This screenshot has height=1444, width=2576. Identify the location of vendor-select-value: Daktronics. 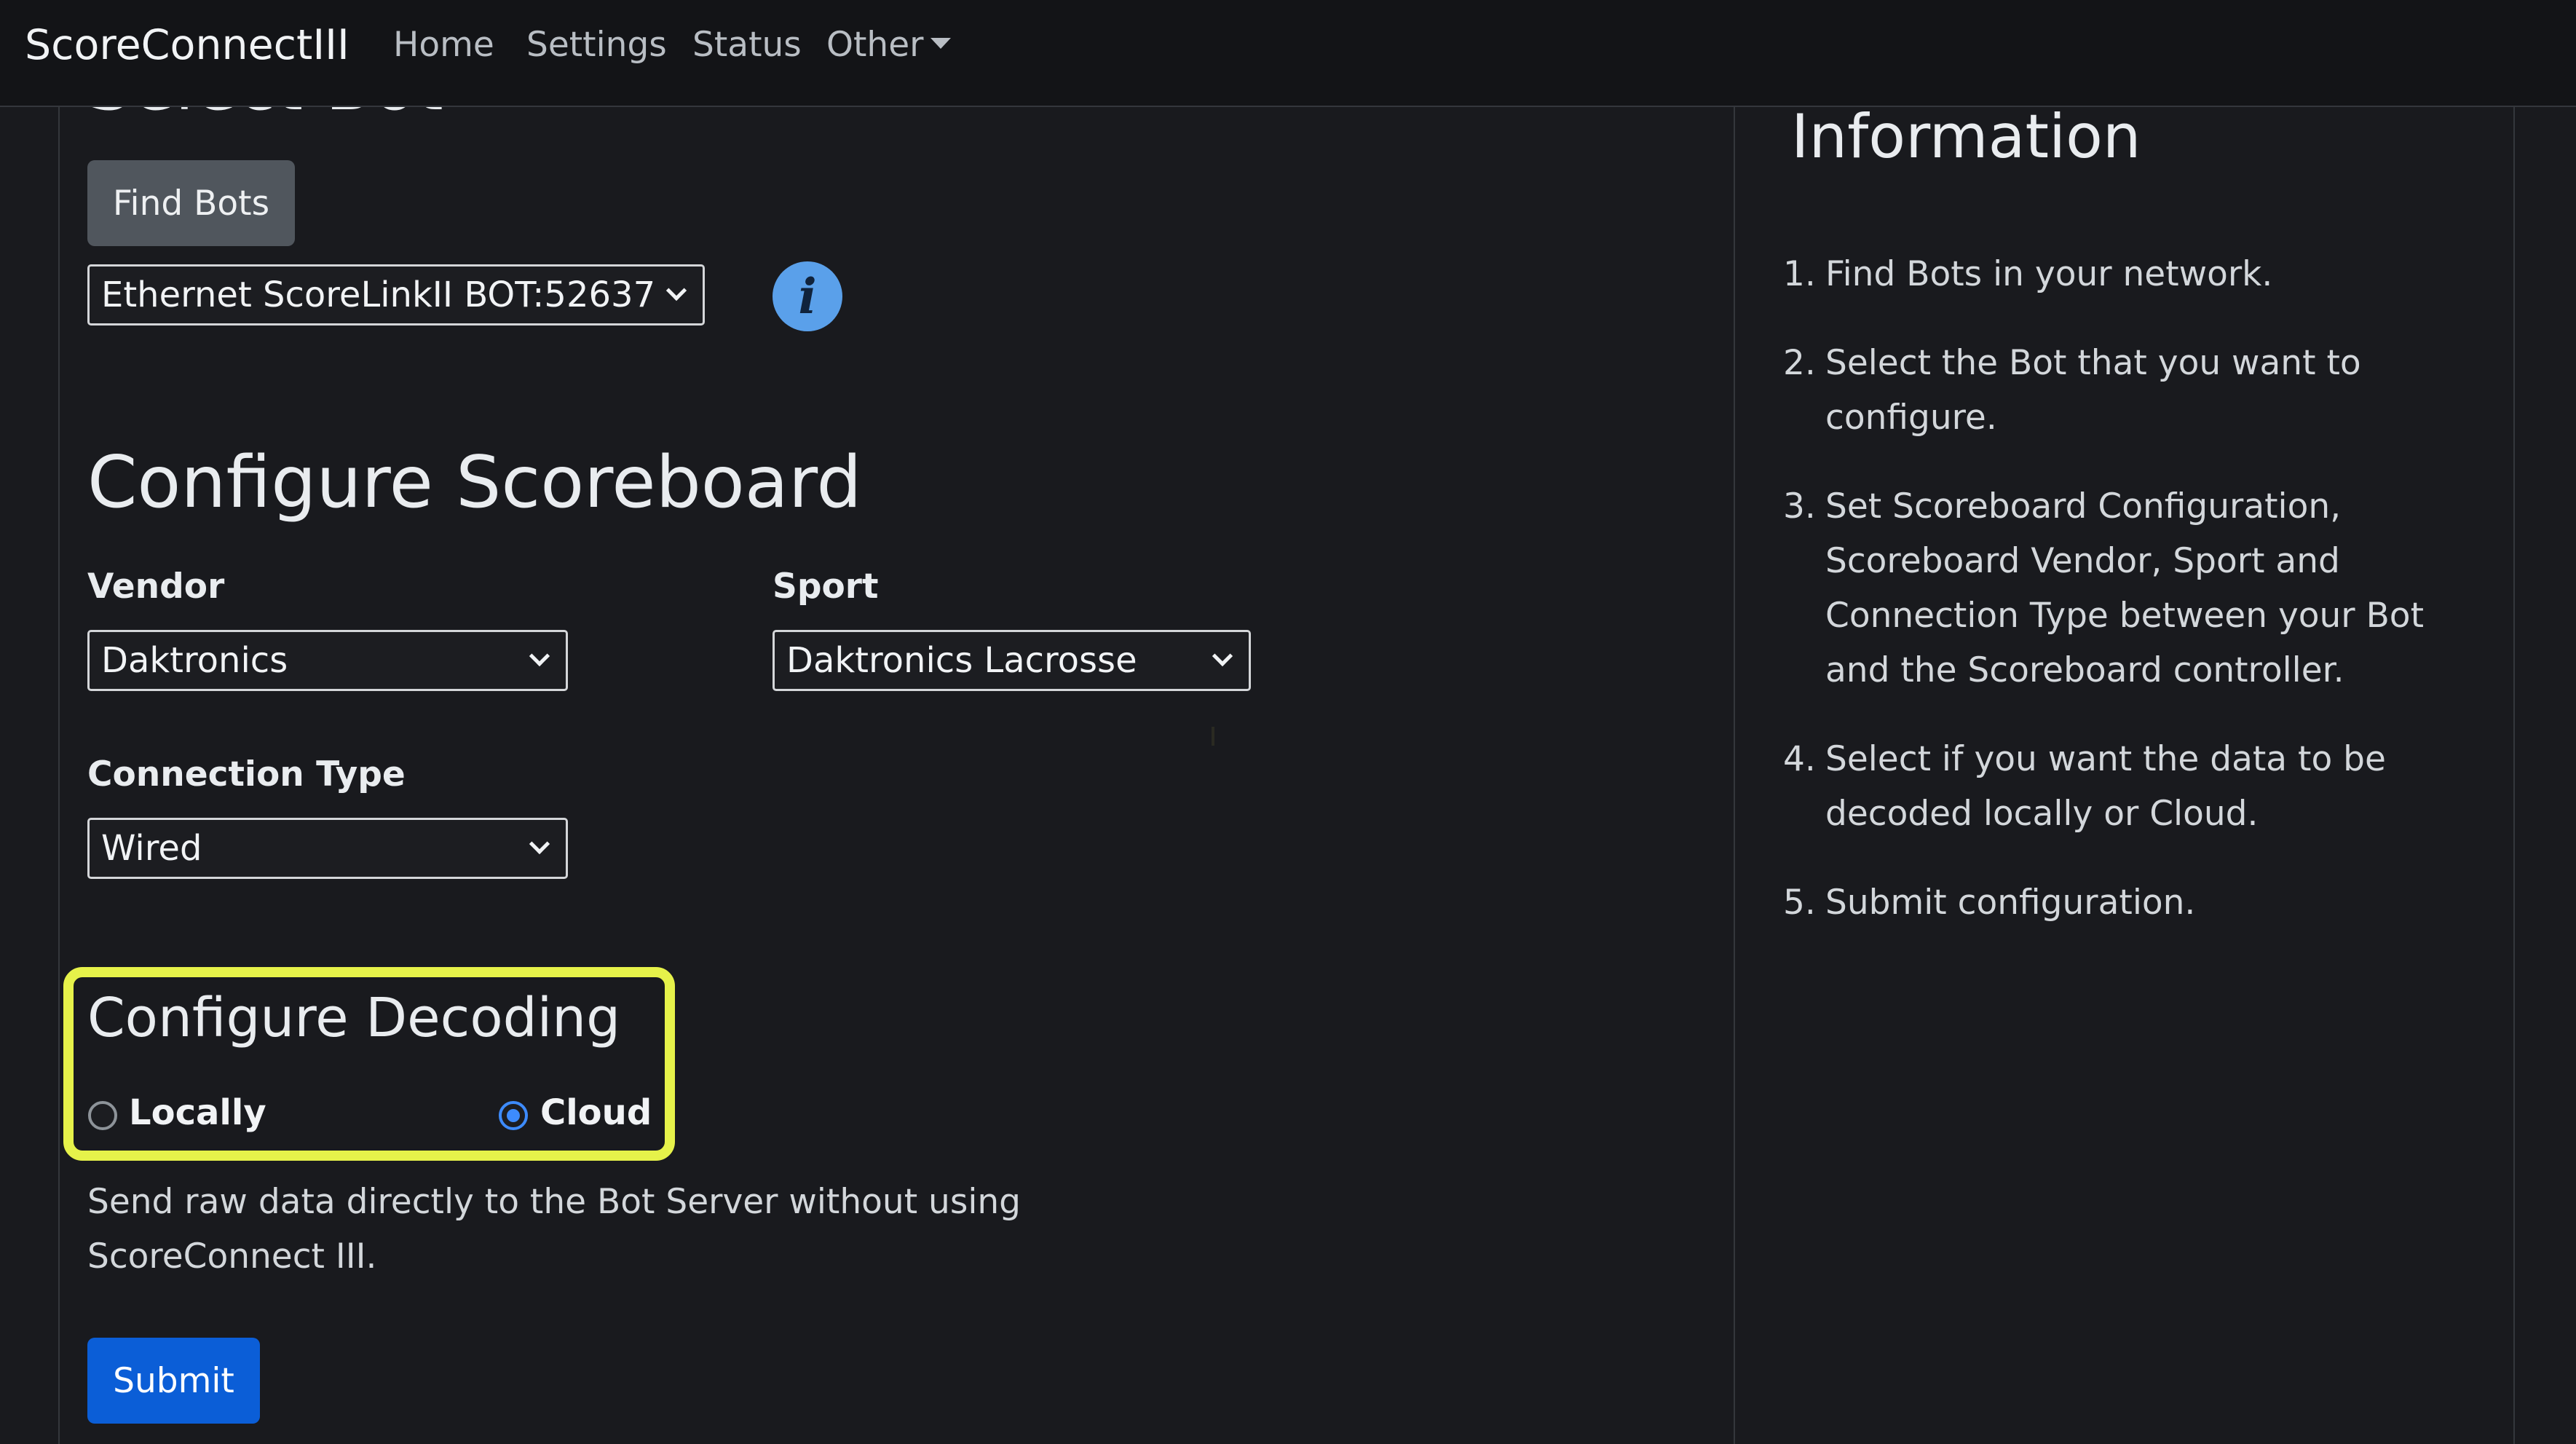
(195, 661).